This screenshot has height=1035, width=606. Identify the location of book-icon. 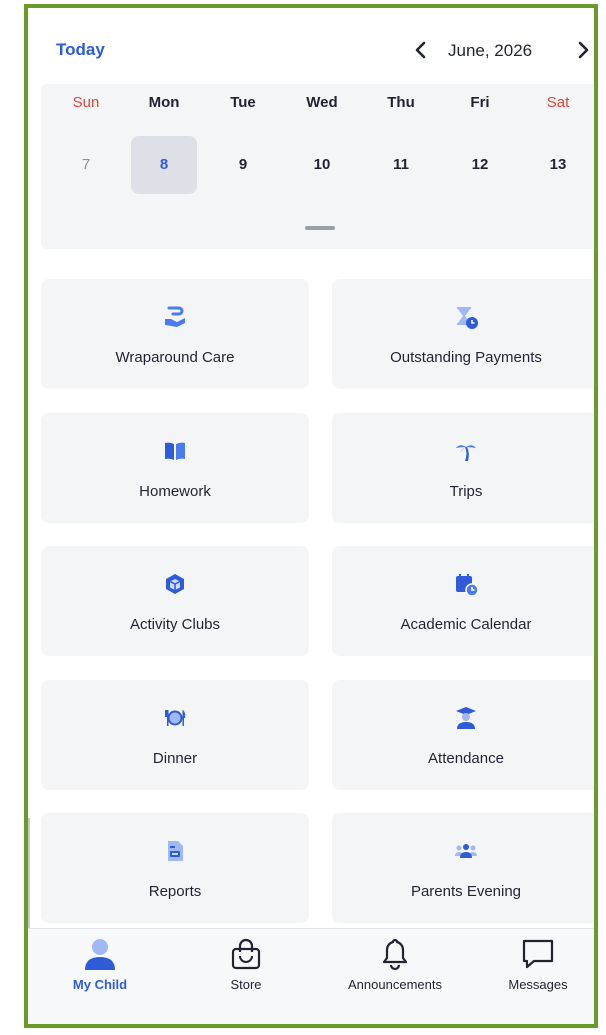
(175, 451).